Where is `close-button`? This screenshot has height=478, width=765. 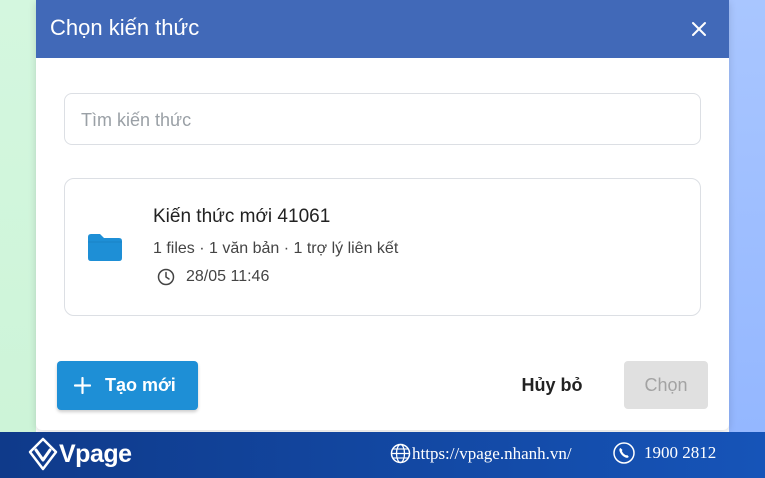 close-button is located at coordinates (699, 29).